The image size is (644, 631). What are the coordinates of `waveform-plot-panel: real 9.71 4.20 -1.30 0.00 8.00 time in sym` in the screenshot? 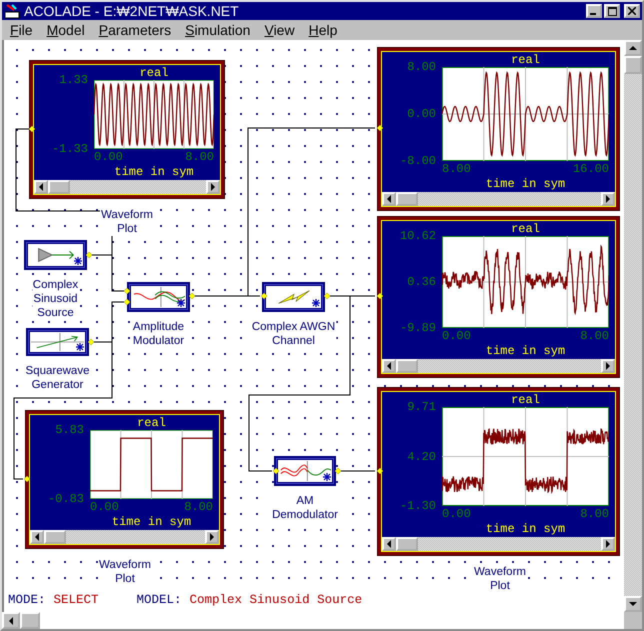 It's located at (498, 471).